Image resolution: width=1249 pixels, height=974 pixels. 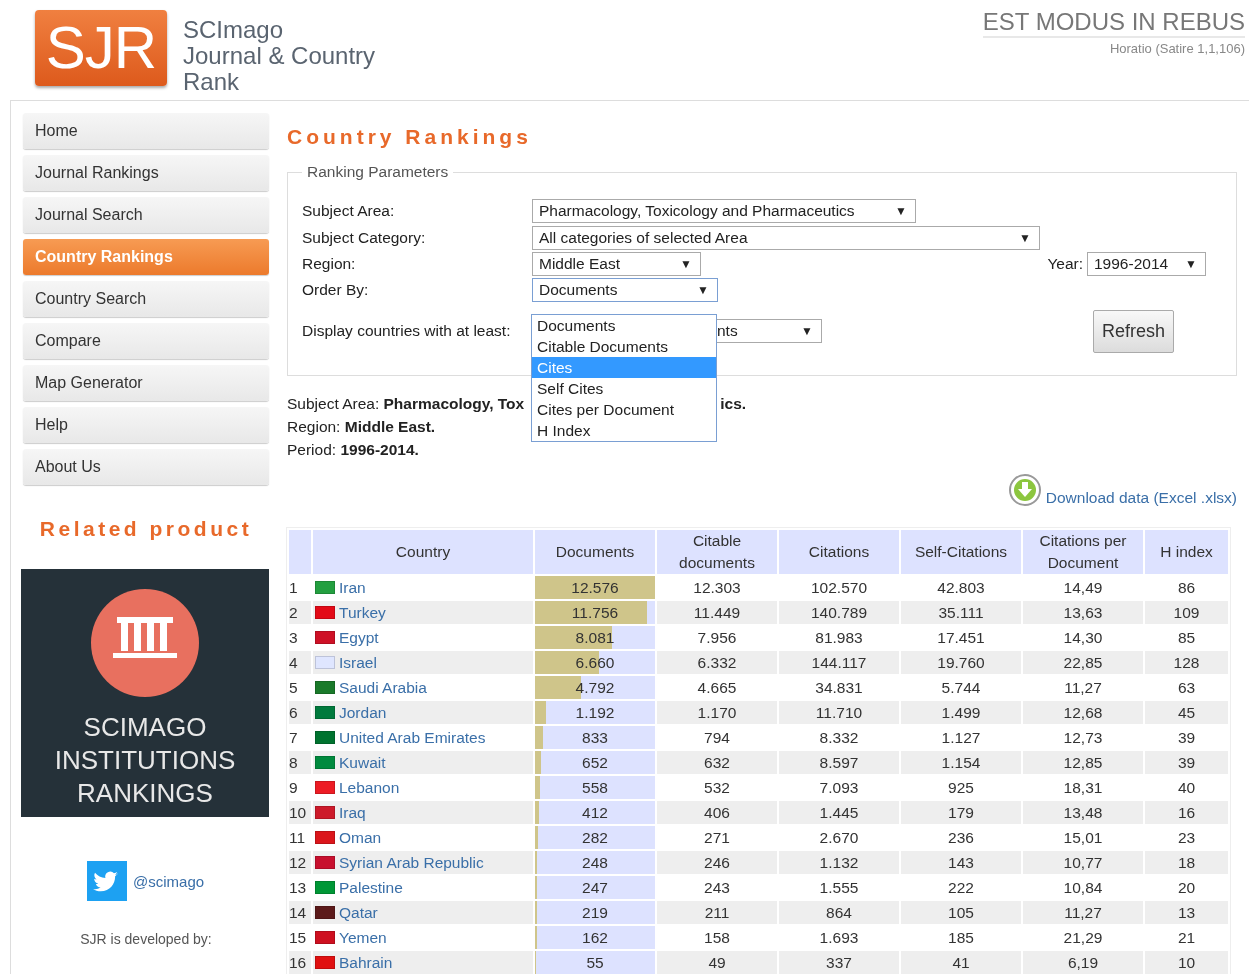 What do you see at coordinates (1083, 962) in the screenshot?
I see `table-cell: 6,19` at bounding box center [1083, 962].